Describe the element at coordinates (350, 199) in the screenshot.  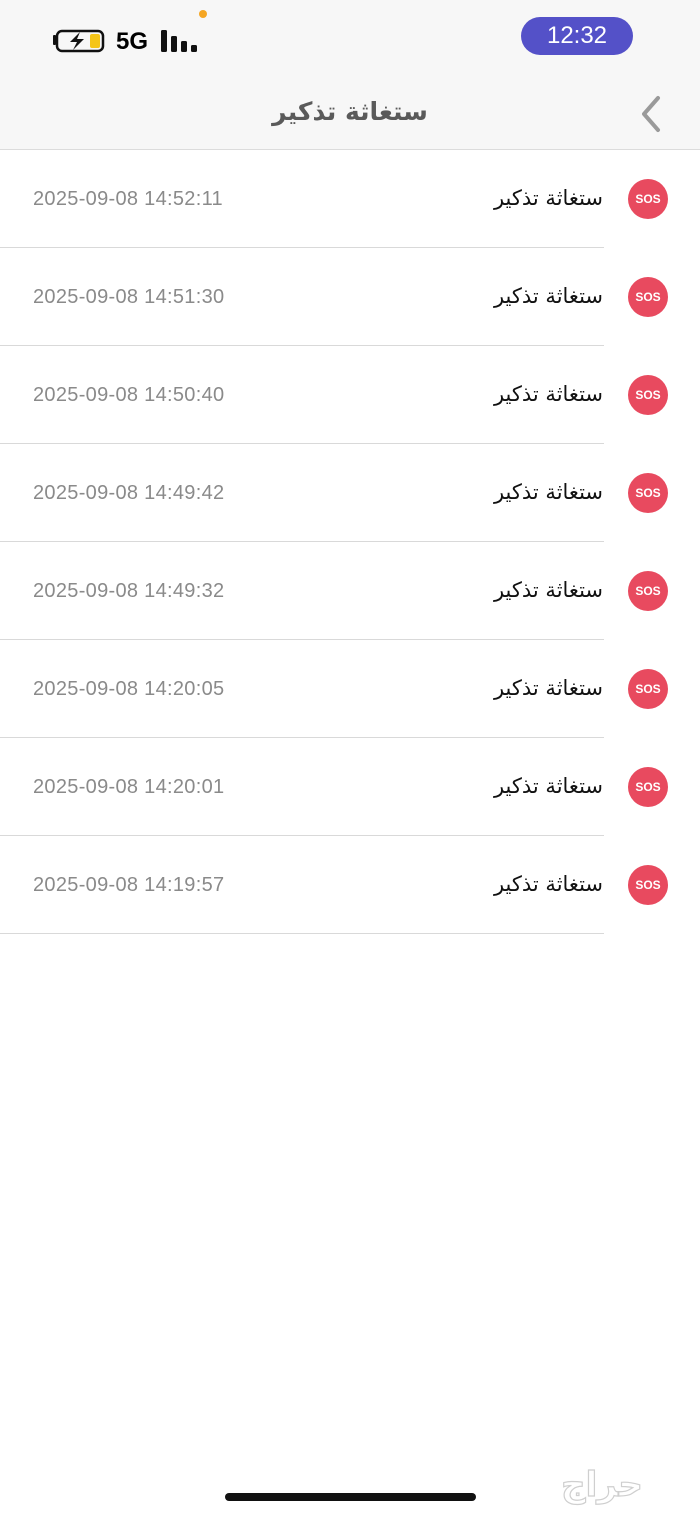
I see `list-item: 2025-09-08 14:52:11 ستغاثة تذكير SOS` at that location.